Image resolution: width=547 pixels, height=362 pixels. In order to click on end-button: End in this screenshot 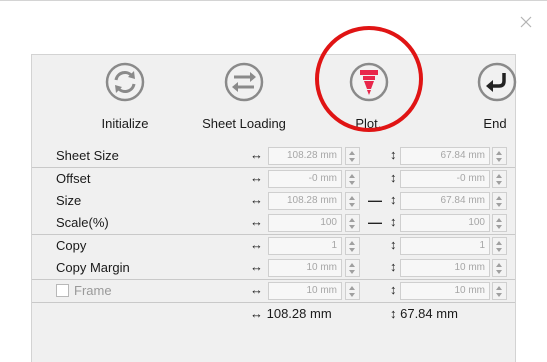, I will do `click(493, 95)`.